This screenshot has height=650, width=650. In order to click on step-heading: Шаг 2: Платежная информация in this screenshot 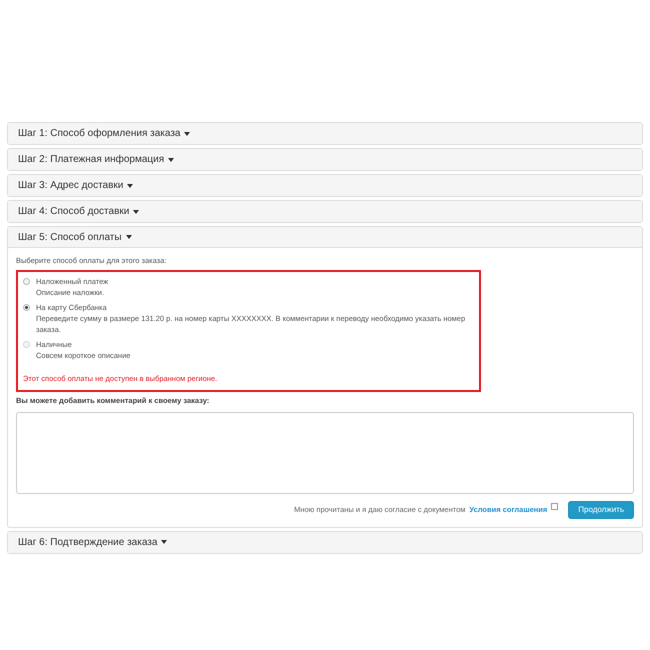, I will do `click(325, 159)`.